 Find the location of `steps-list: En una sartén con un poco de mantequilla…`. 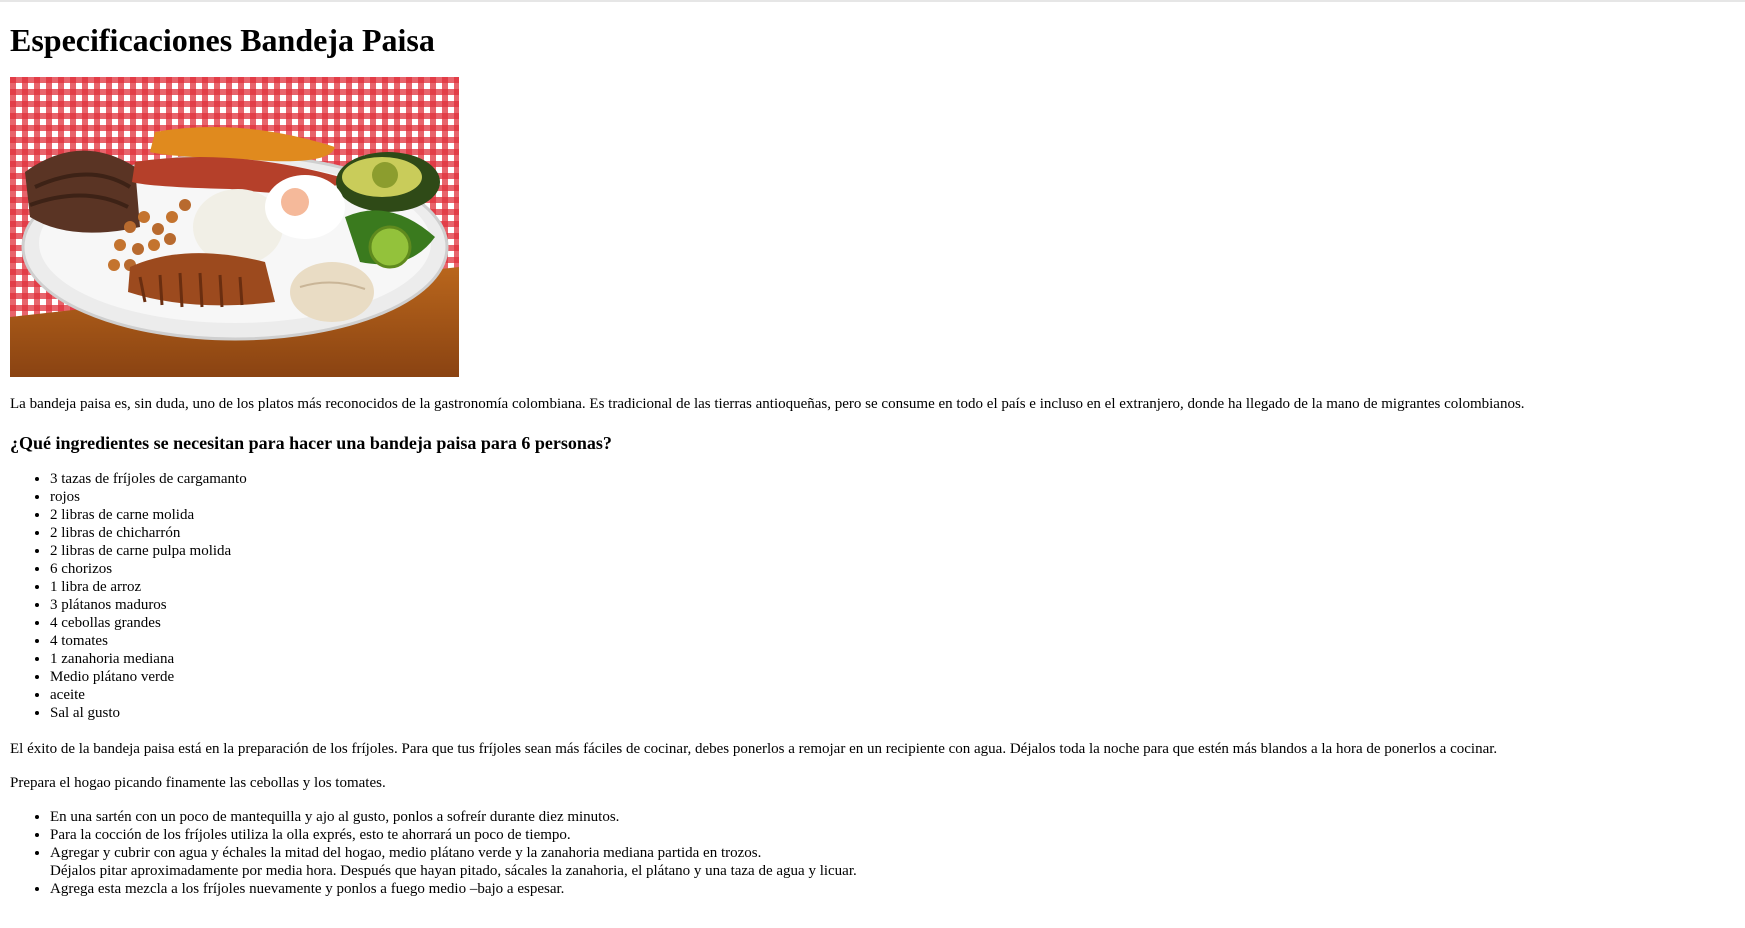

steps-list: En una sartén con un poco de mantequilla… is located at coordinates (872, 853).